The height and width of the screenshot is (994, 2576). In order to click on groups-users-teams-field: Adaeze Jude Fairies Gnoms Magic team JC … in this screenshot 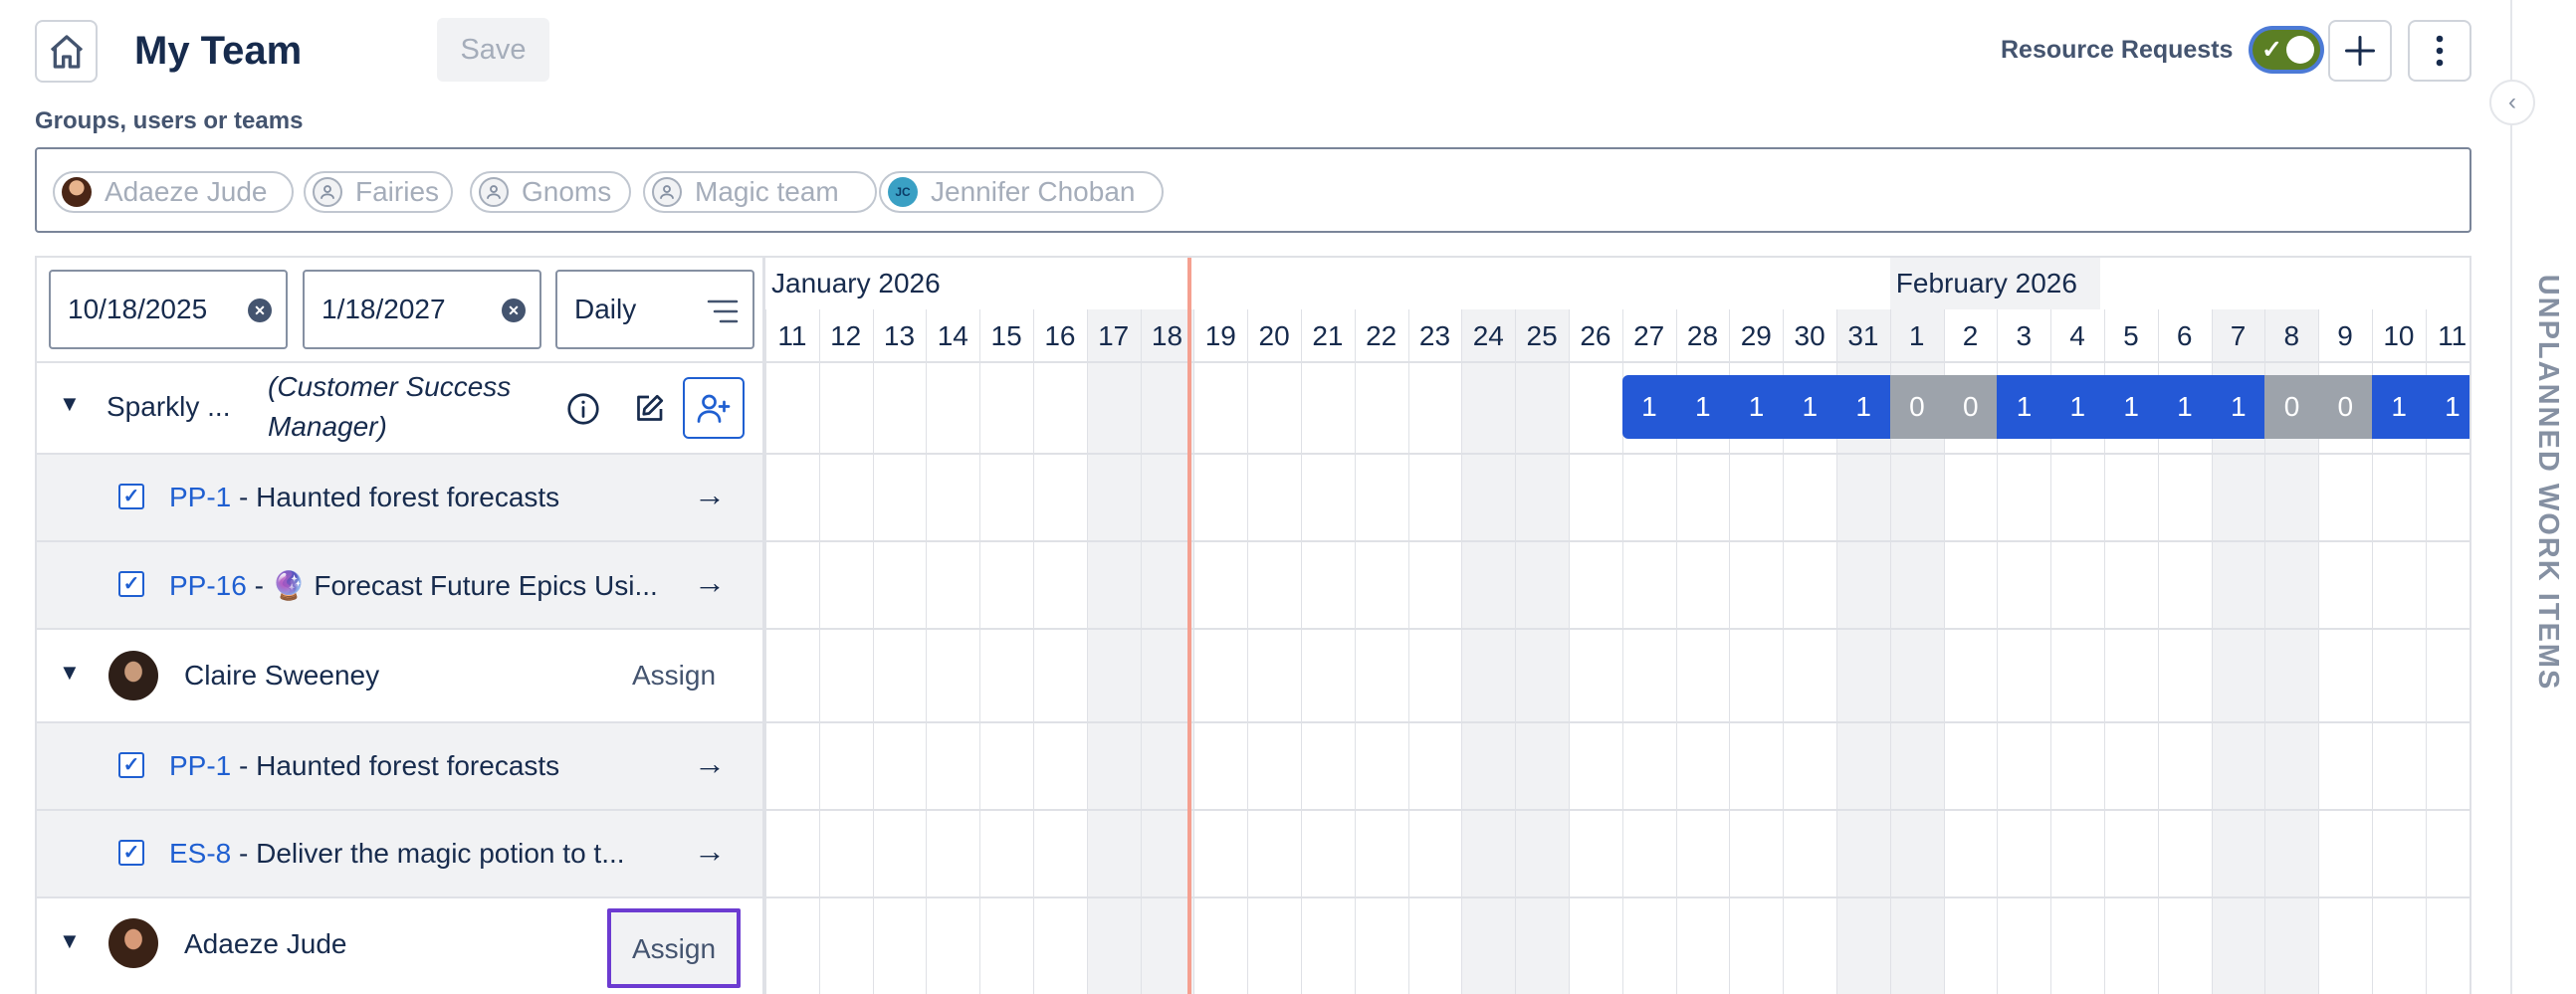, I will do `click(1253, 190)`.